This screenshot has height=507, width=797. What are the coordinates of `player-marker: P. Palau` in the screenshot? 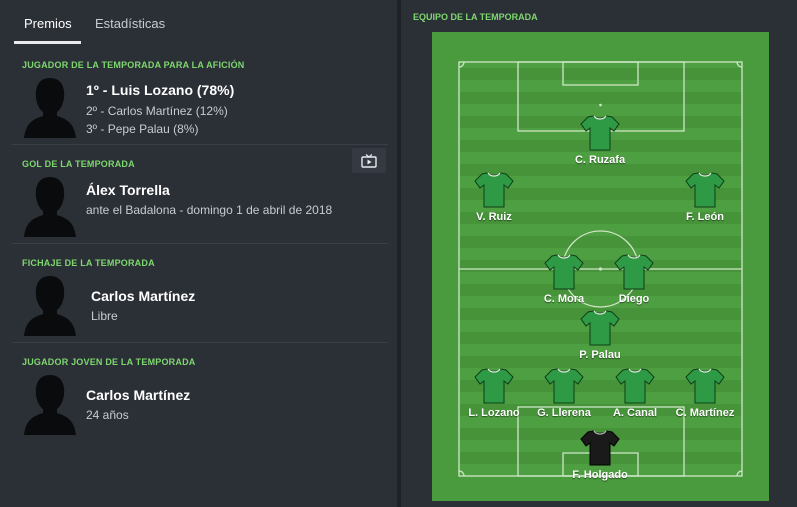 It's located at (600, 339).